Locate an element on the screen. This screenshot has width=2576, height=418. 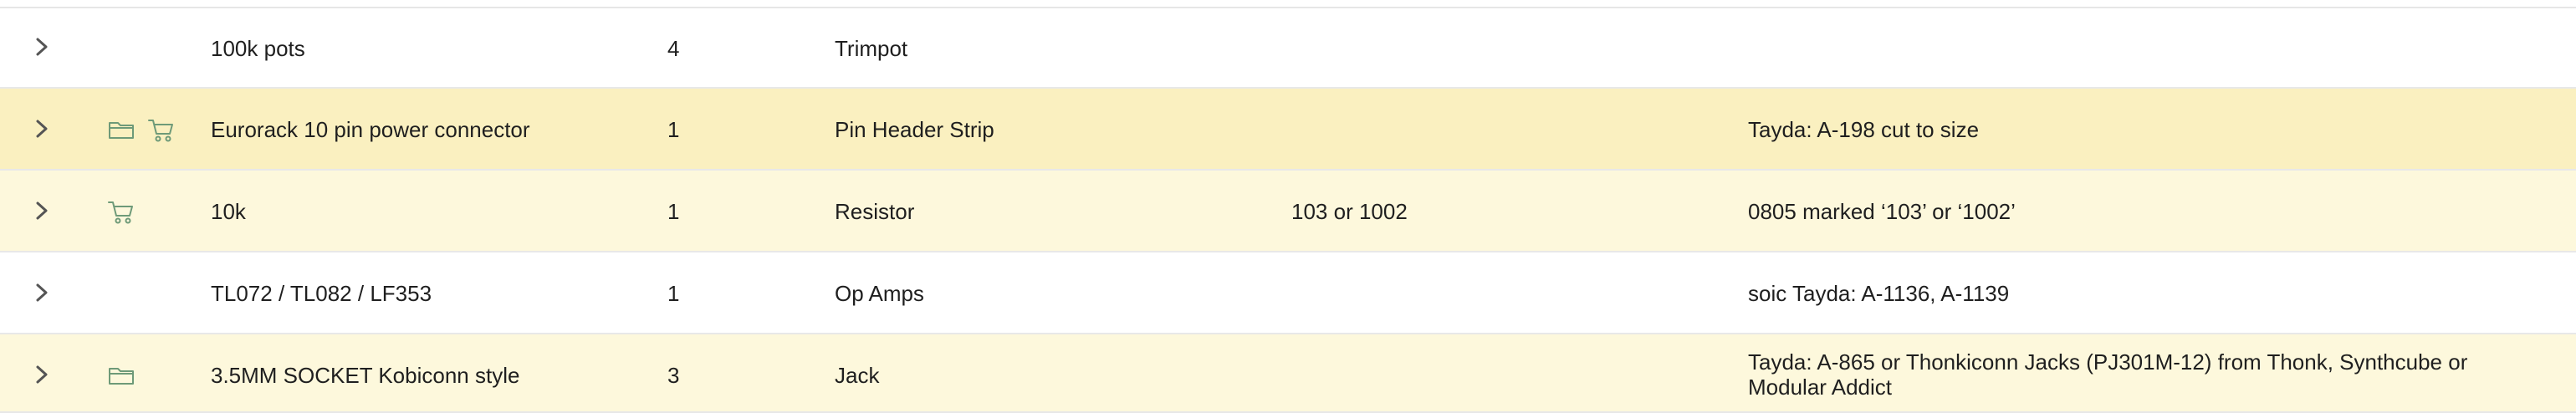
part-notes: 0805 marked ‘103’ or ‘1002’ is located at coordinates (1882, 211).